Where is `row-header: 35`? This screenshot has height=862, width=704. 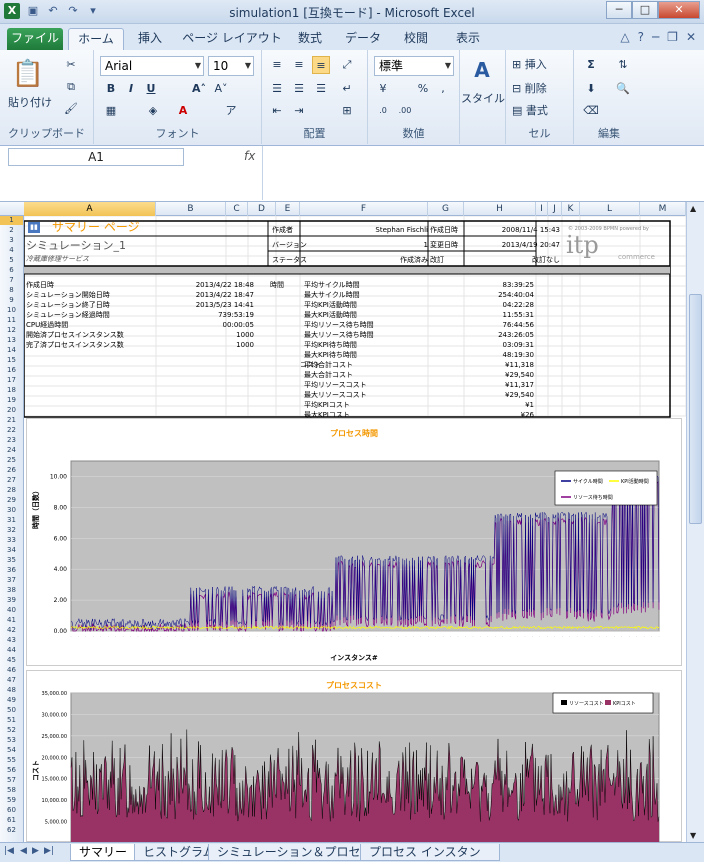
row-header: 35 is located at coordinates (11, 560).